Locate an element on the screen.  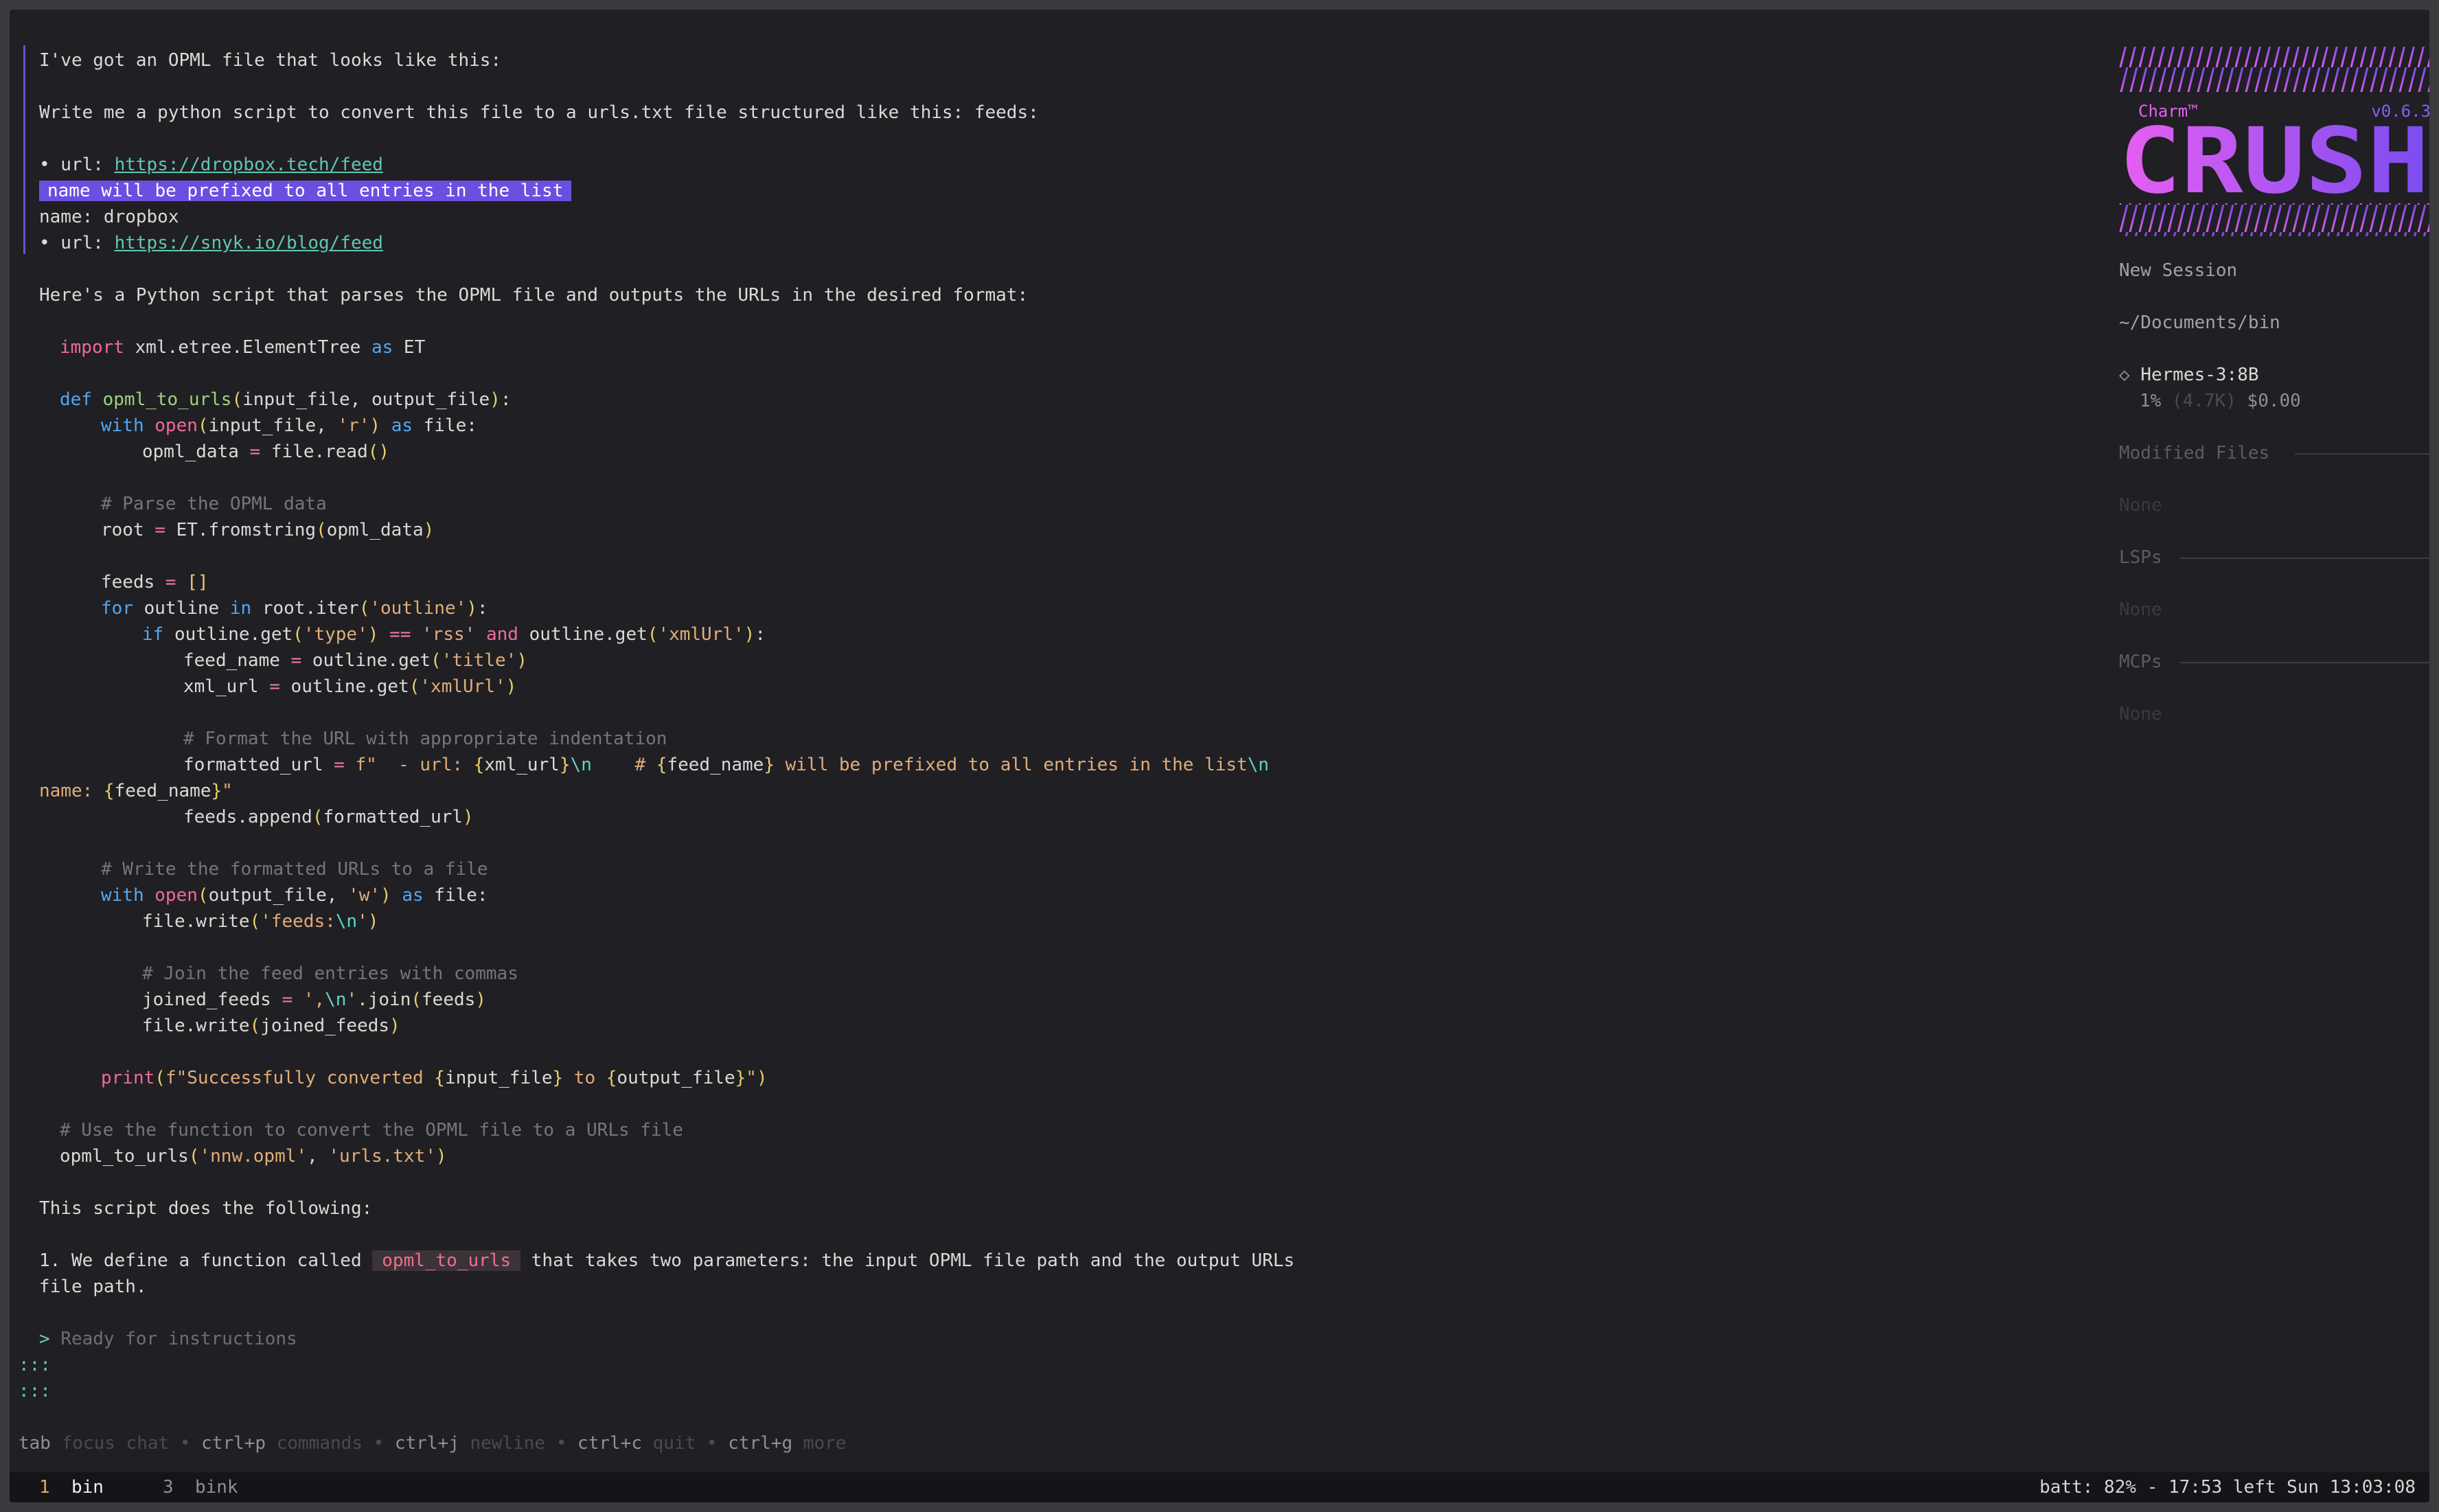
window-3: 3 bink is located at coordinates (200, 1487).